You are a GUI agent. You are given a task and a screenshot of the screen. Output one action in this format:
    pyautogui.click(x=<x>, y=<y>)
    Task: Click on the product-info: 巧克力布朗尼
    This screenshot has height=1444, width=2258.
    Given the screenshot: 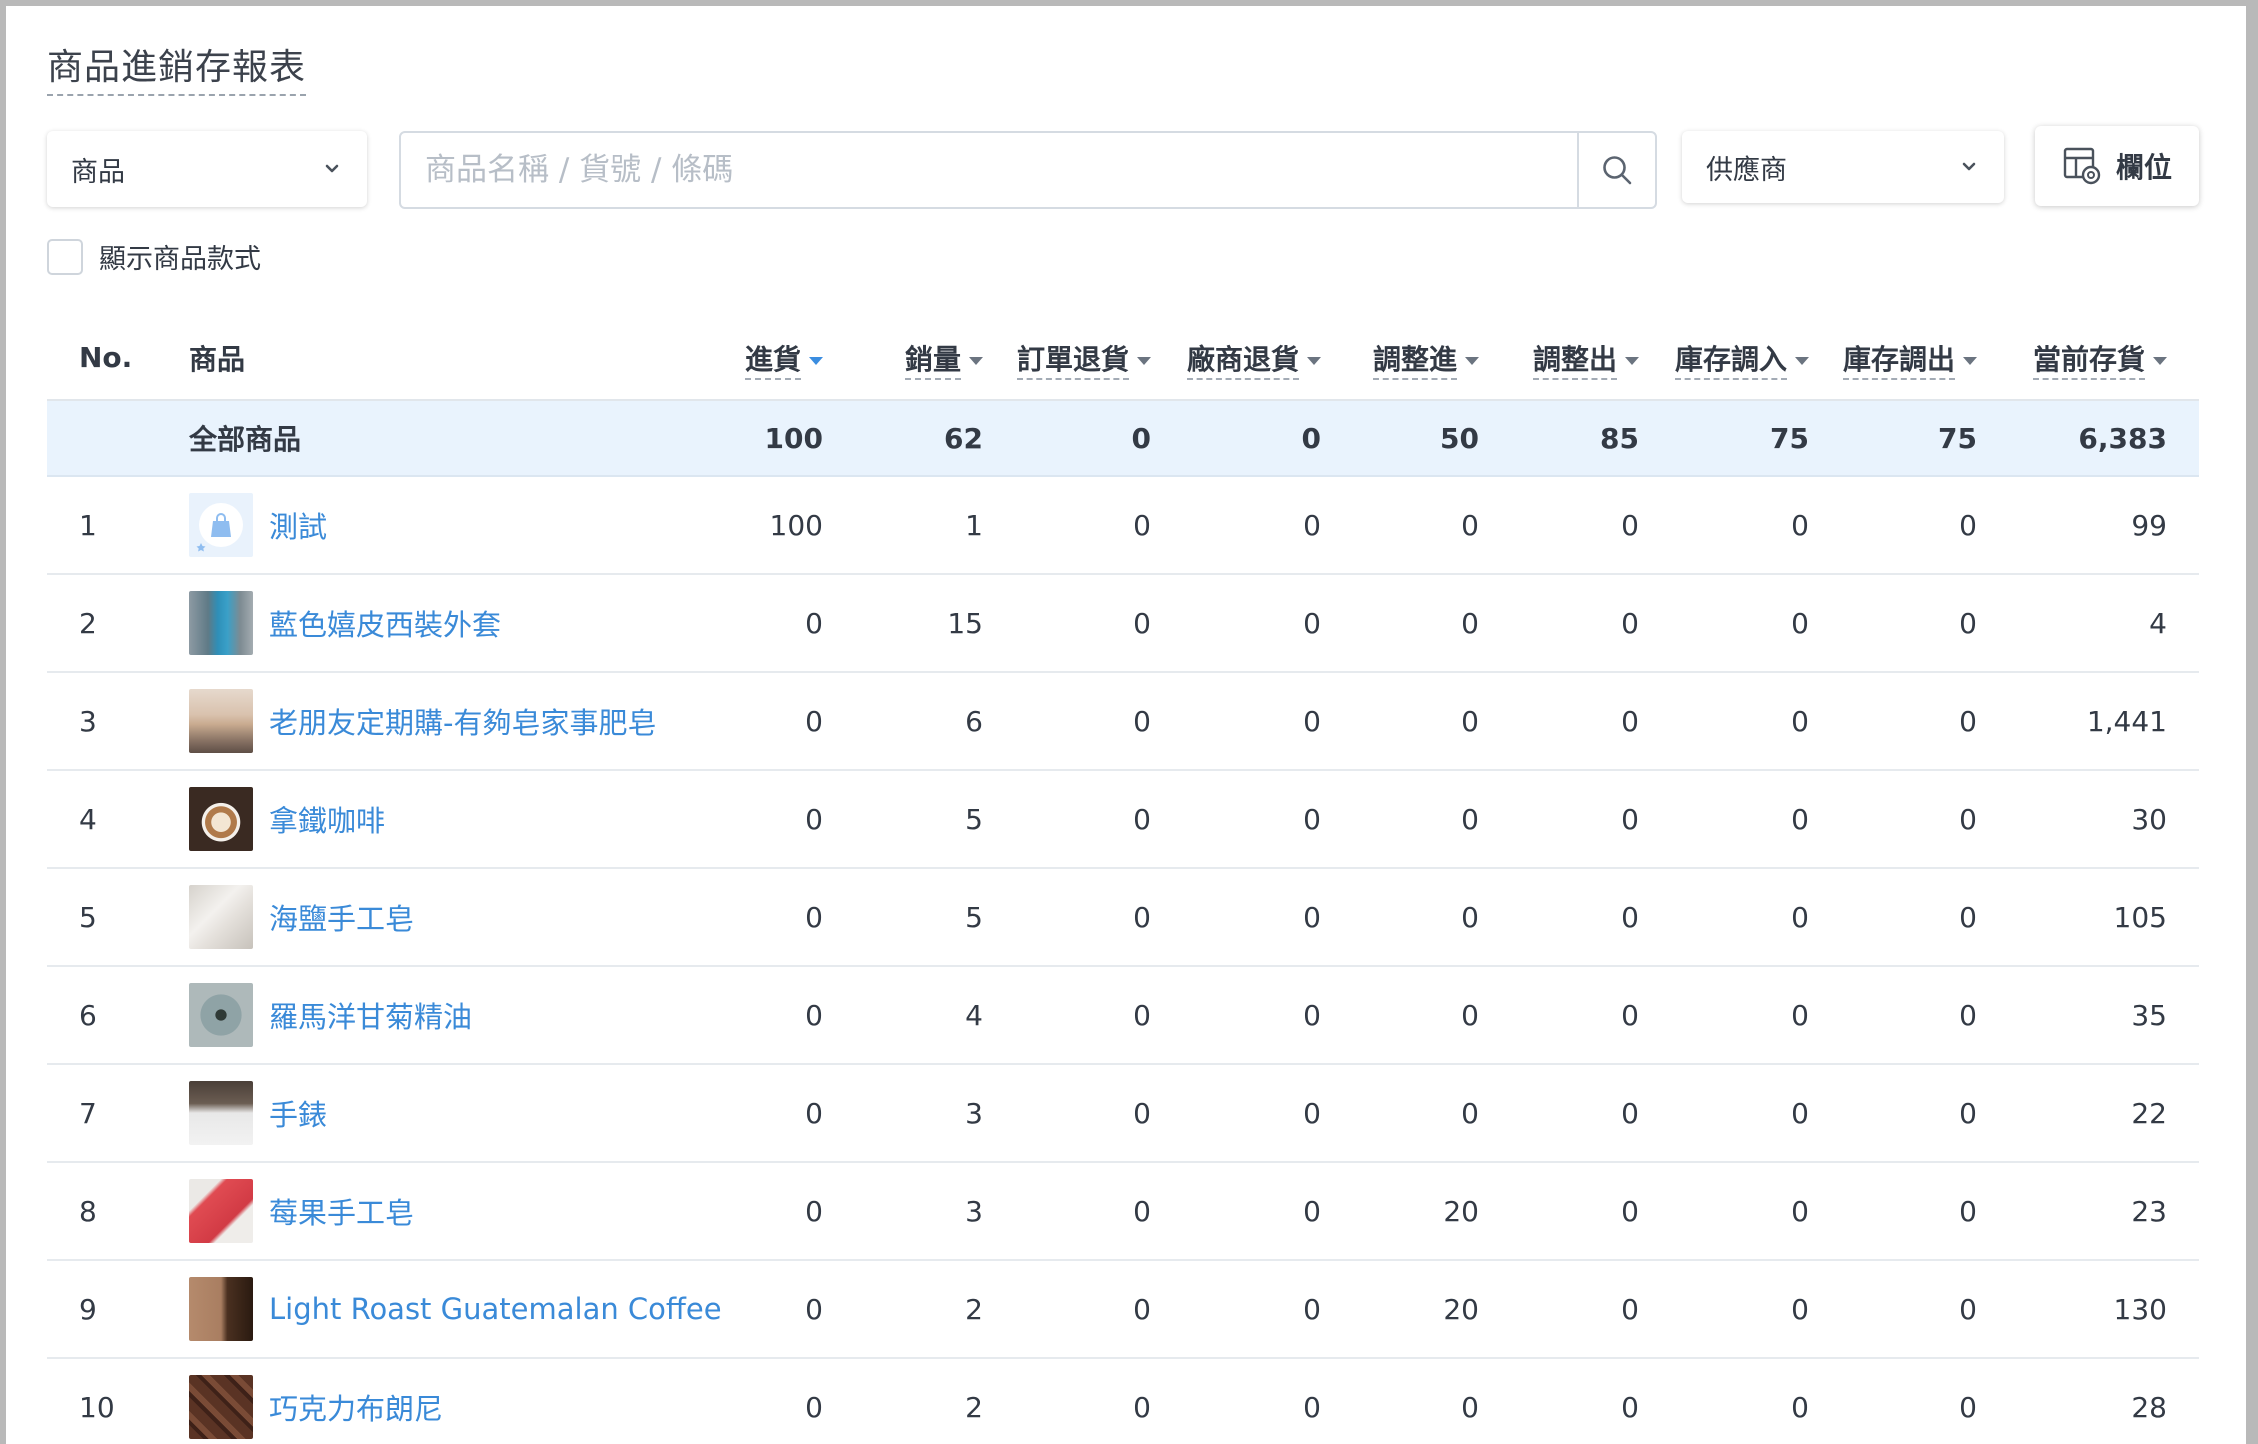 What is the action you would take?
    pyautogui.click(x=443, y=1407)
    